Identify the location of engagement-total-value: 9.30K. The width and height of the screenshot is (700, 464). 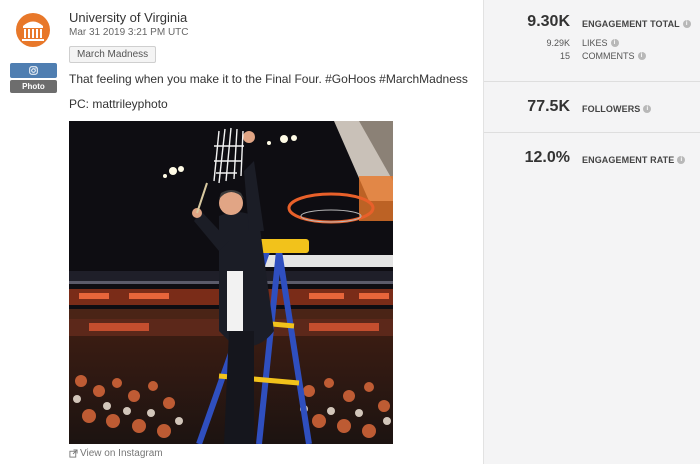
(548, 21).